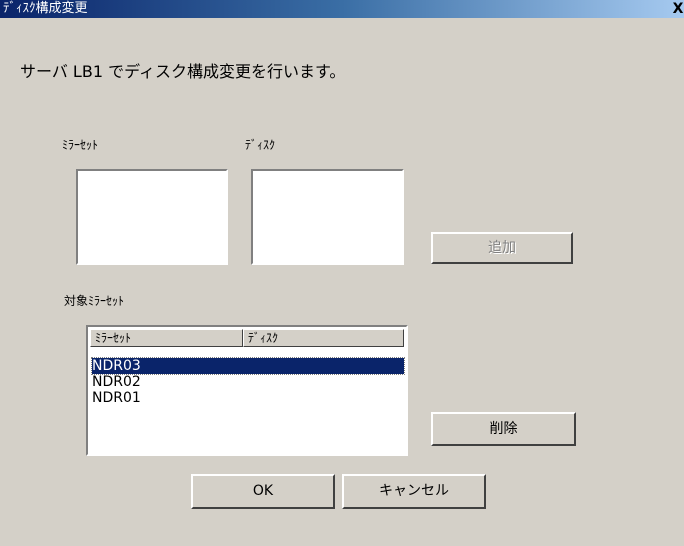 The width and height of the screenshot is (684, 546). What do you see at coordinates (327, 217) in the screenshot?
I see `disk-listbox` at bounding box center [327, 217].